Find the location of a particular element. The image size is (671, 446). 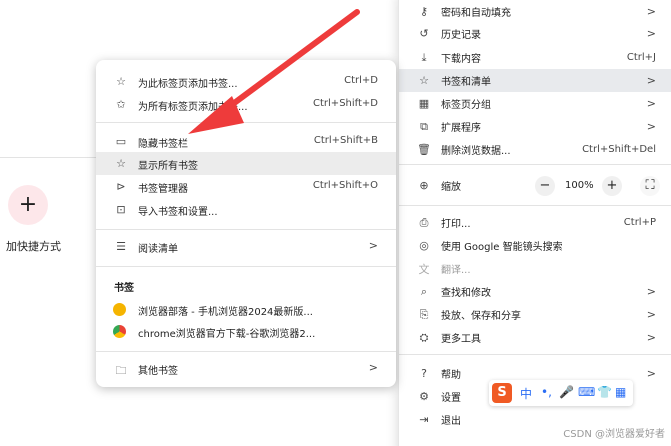

ime-toolbar: S 中 •, 🎤 ⌨ 👕 ▦ is located at coordinates (561, 393).